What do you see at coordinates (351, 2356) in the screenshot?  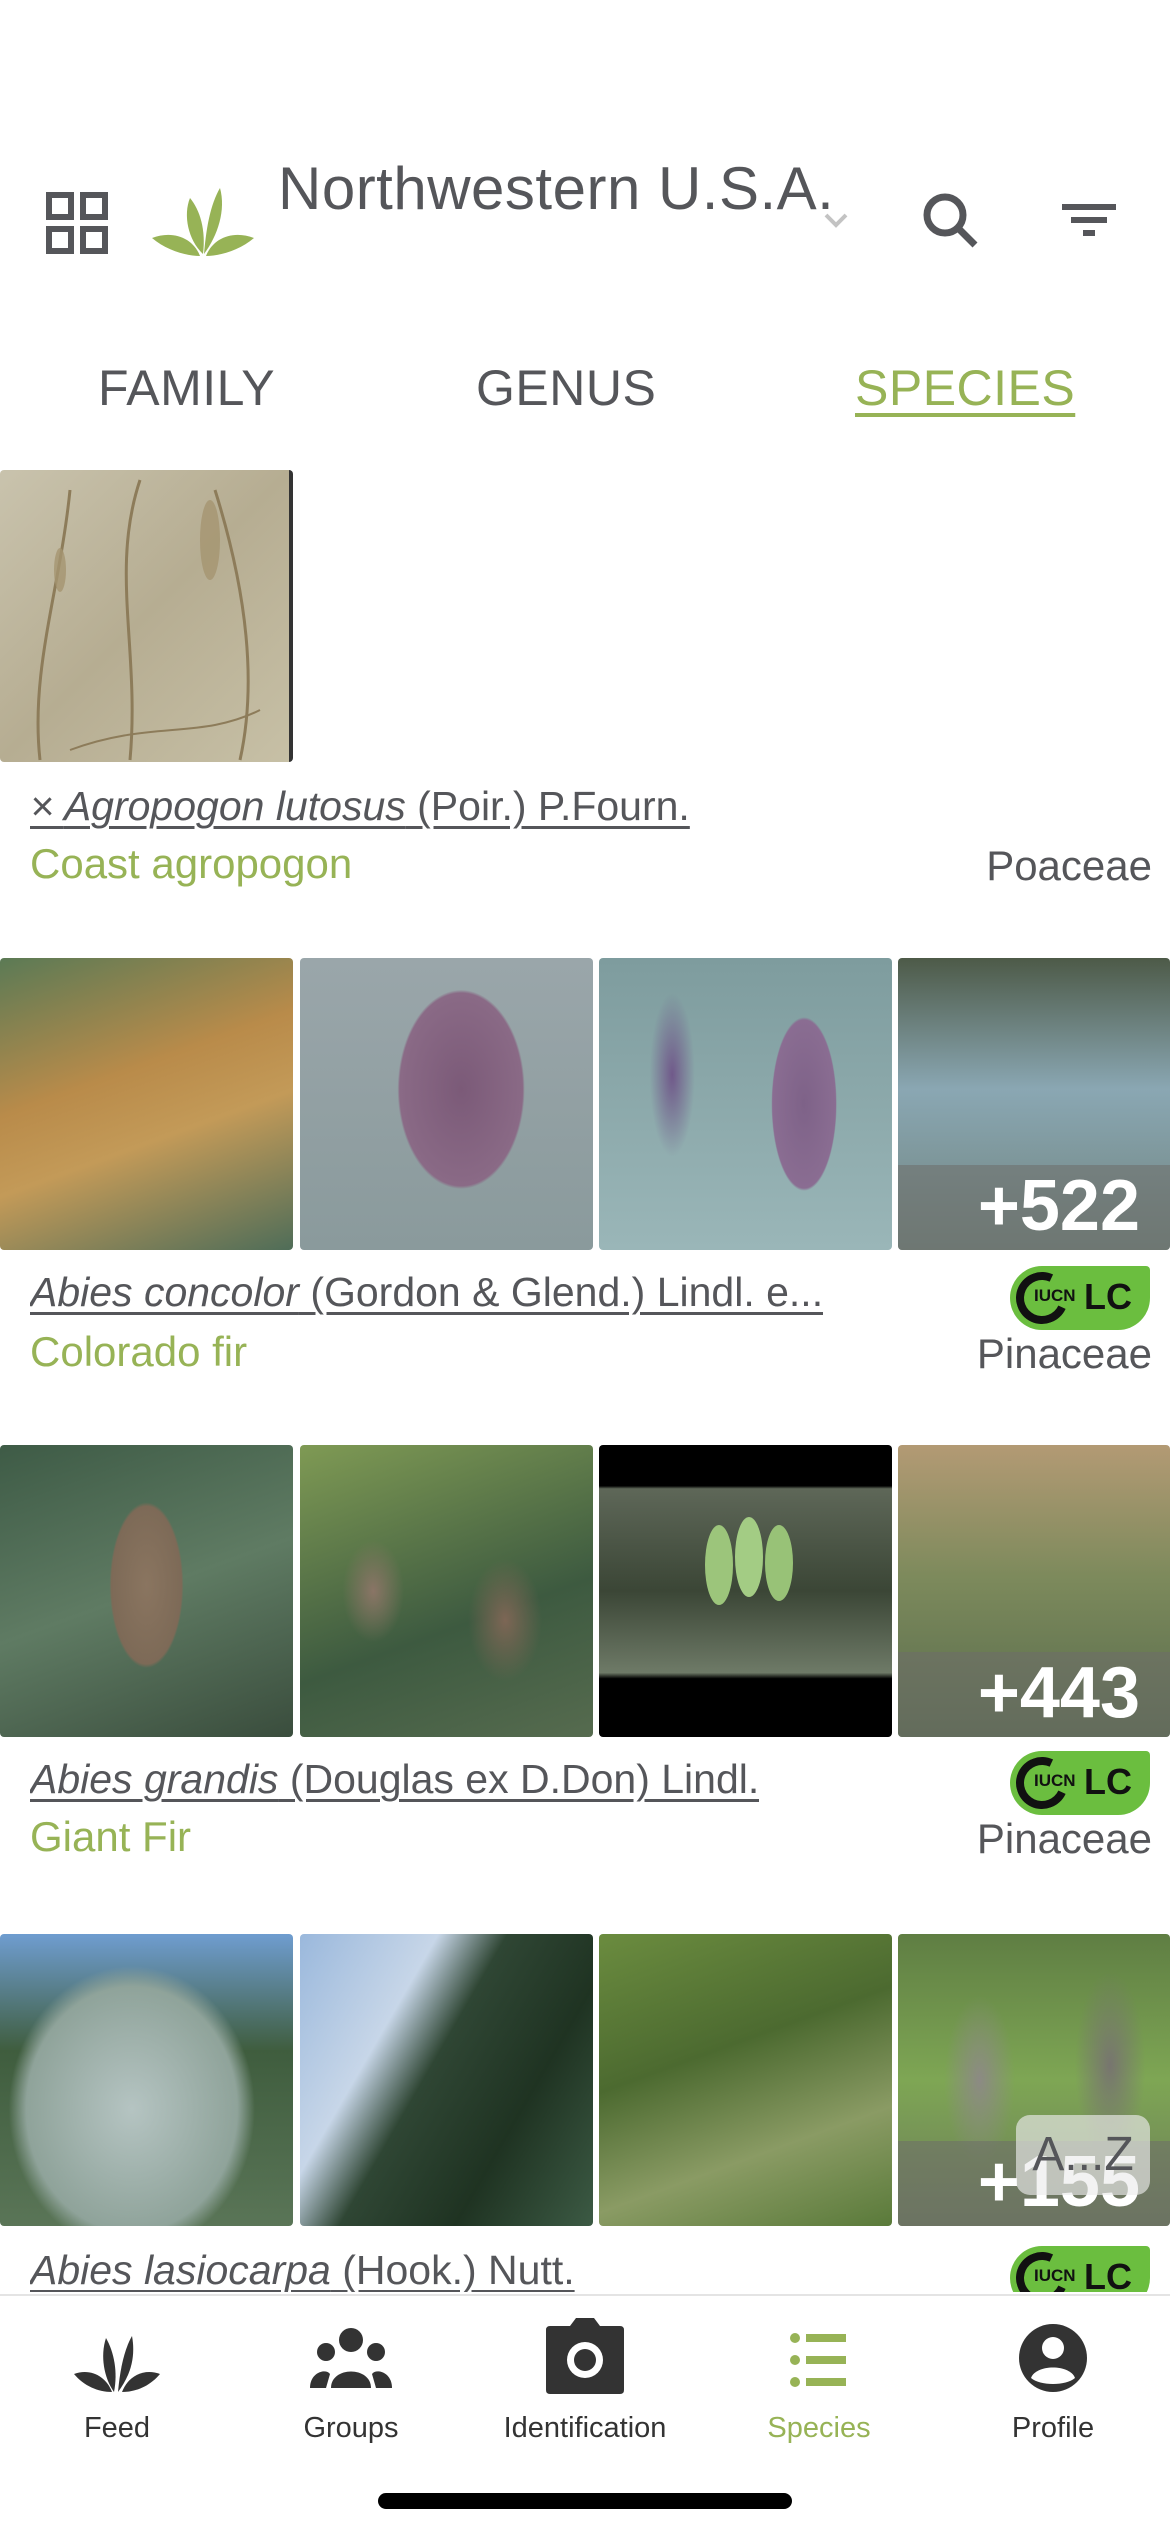 I see `groups-icon` at bounding box center [351, 2356].